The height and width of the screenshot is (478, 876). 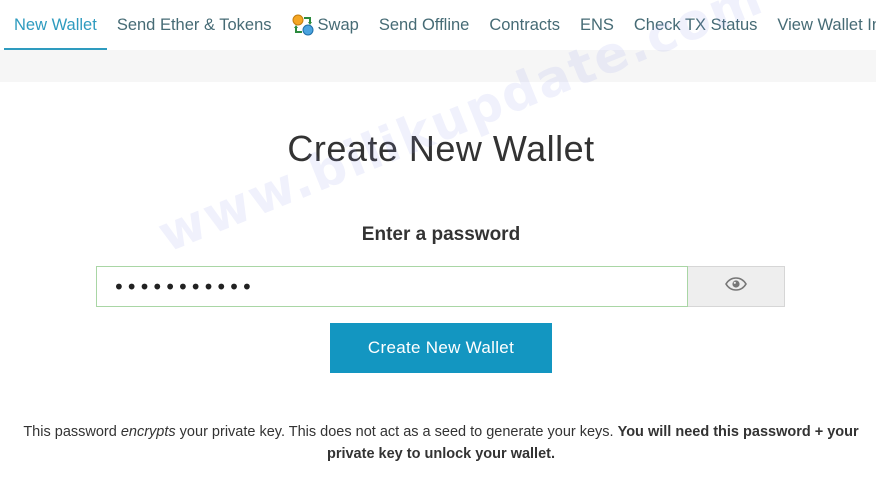 What do you see at coordinates (148, 432) in the screenshot?
I see `note-emphasis: encrypts` at bounding box center [148, 432].